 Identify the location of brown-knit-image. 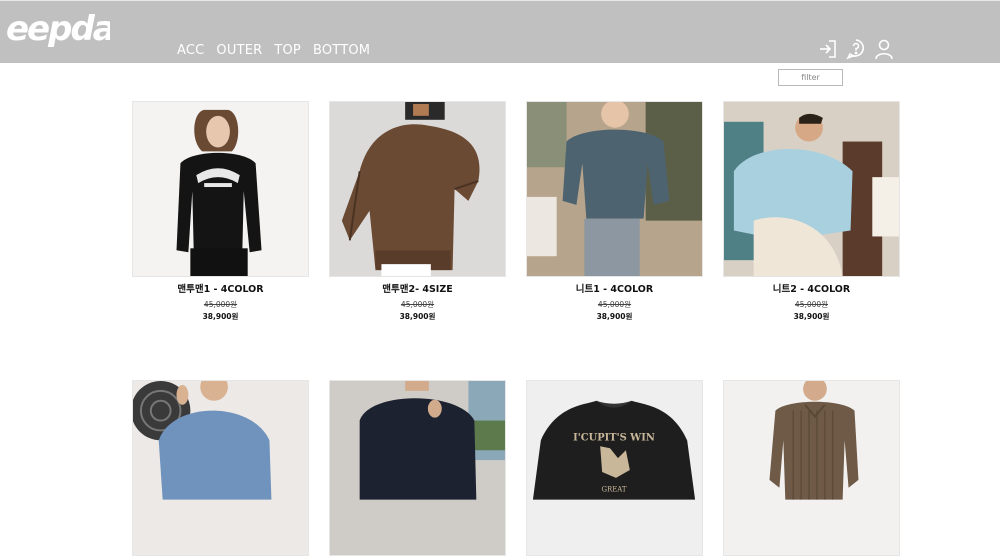
(417, 189).